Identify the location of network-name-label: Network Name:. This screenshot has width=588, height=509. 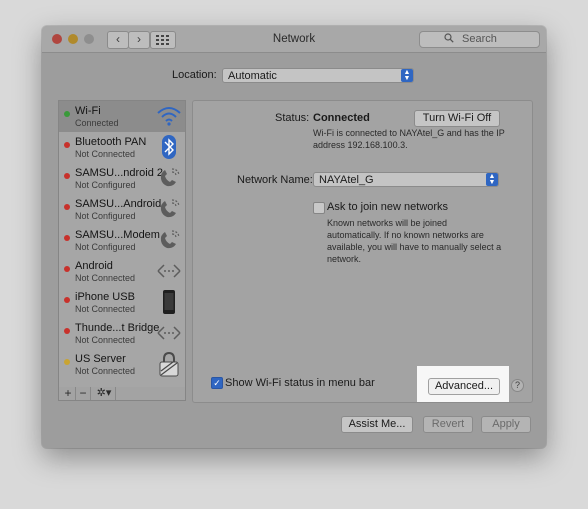
(275, 180).